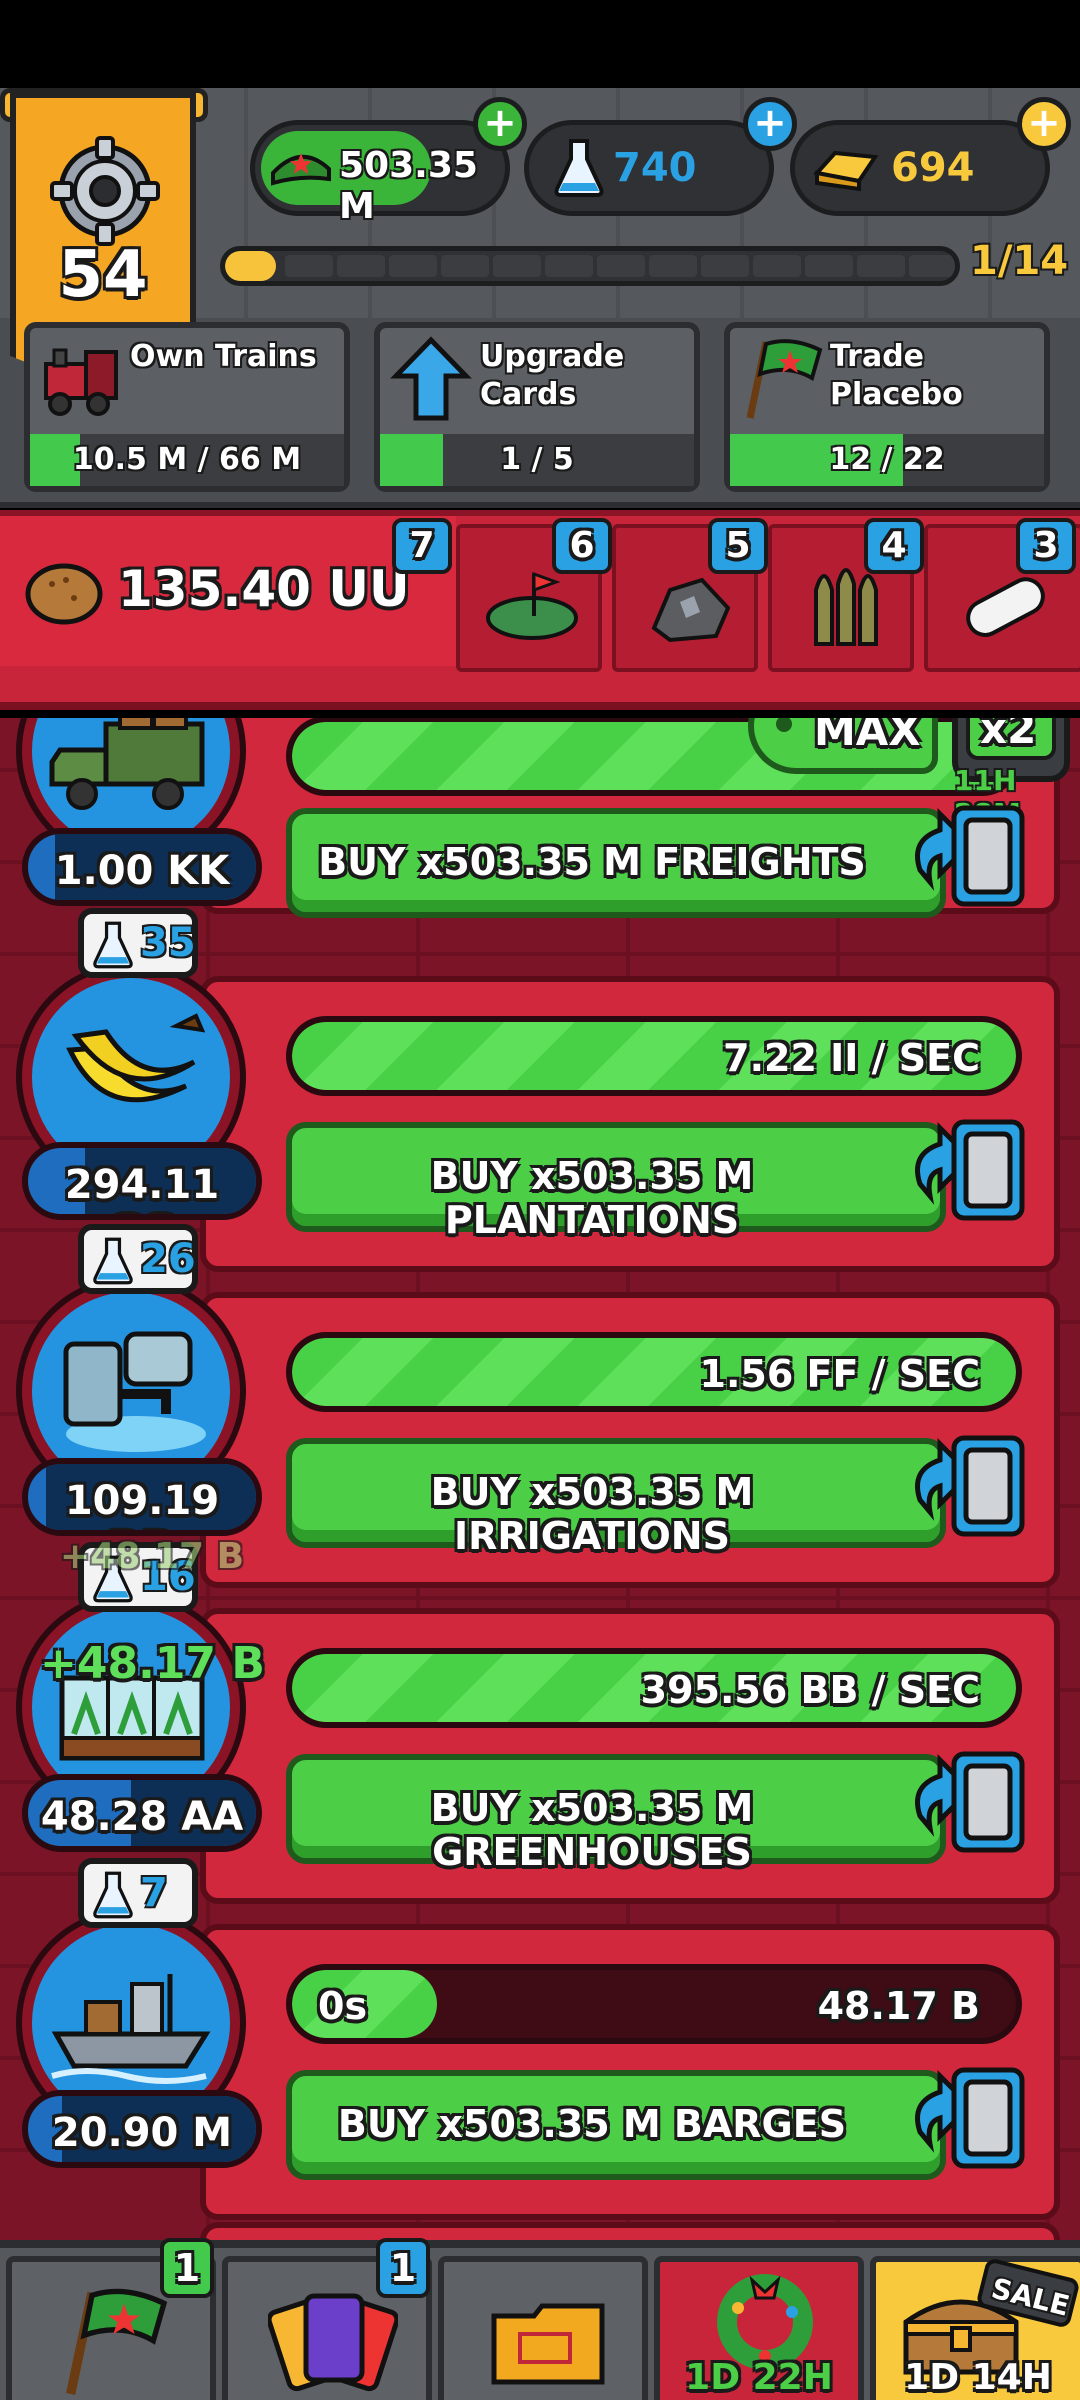 The height and width of the screenshot is (2400, 1080). What do you see at coordinates (582, 546) in the screenshot?
I see `tab-badge: 6` at bounding box center [582, 546].